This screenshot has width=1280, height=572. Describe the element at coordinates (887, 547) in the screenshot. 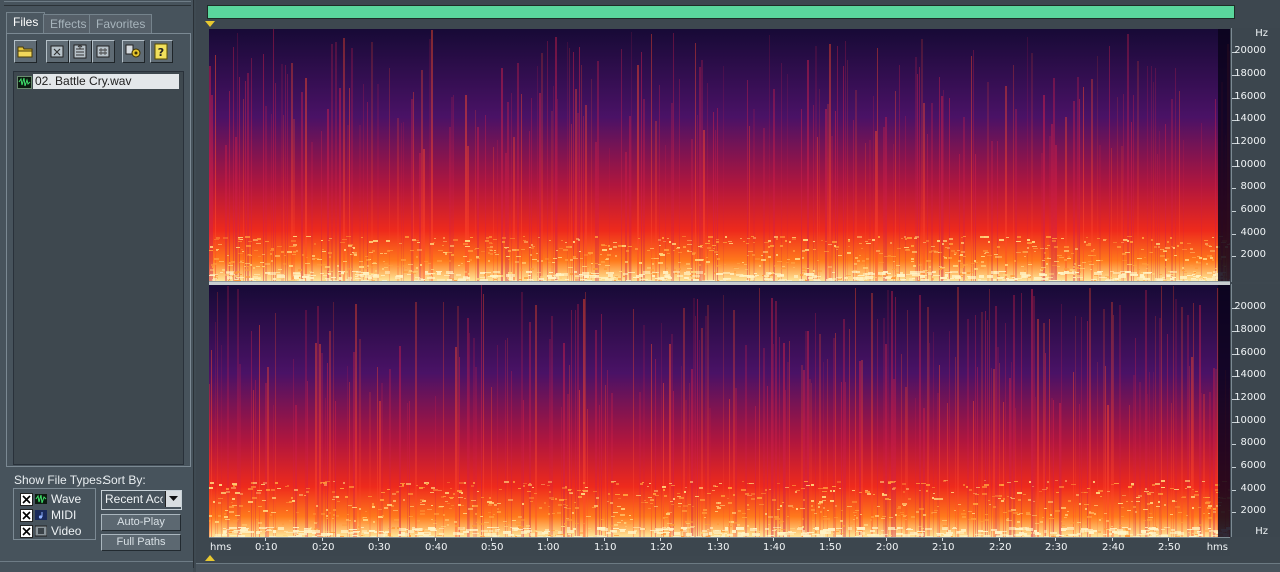

I see `time-tick-label: 2:00` at that location.